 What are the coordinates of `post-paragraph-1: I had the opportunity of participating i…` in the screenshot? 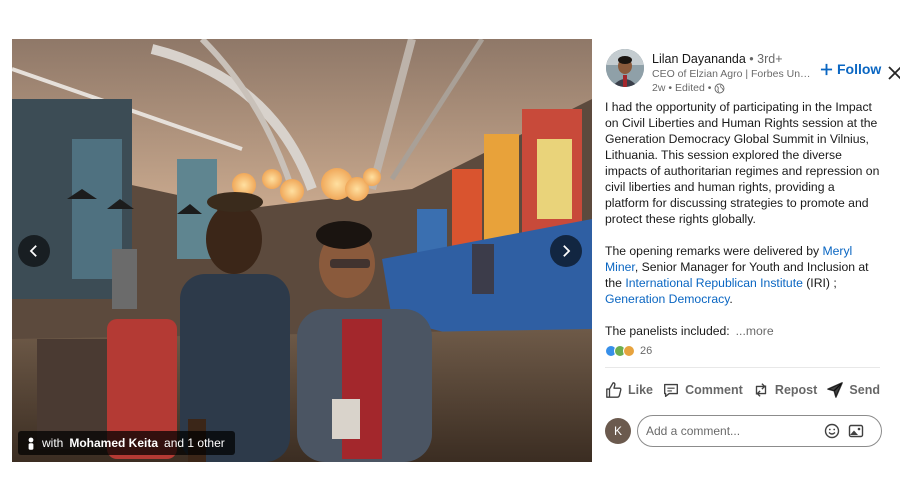 It's located at (742, 163).